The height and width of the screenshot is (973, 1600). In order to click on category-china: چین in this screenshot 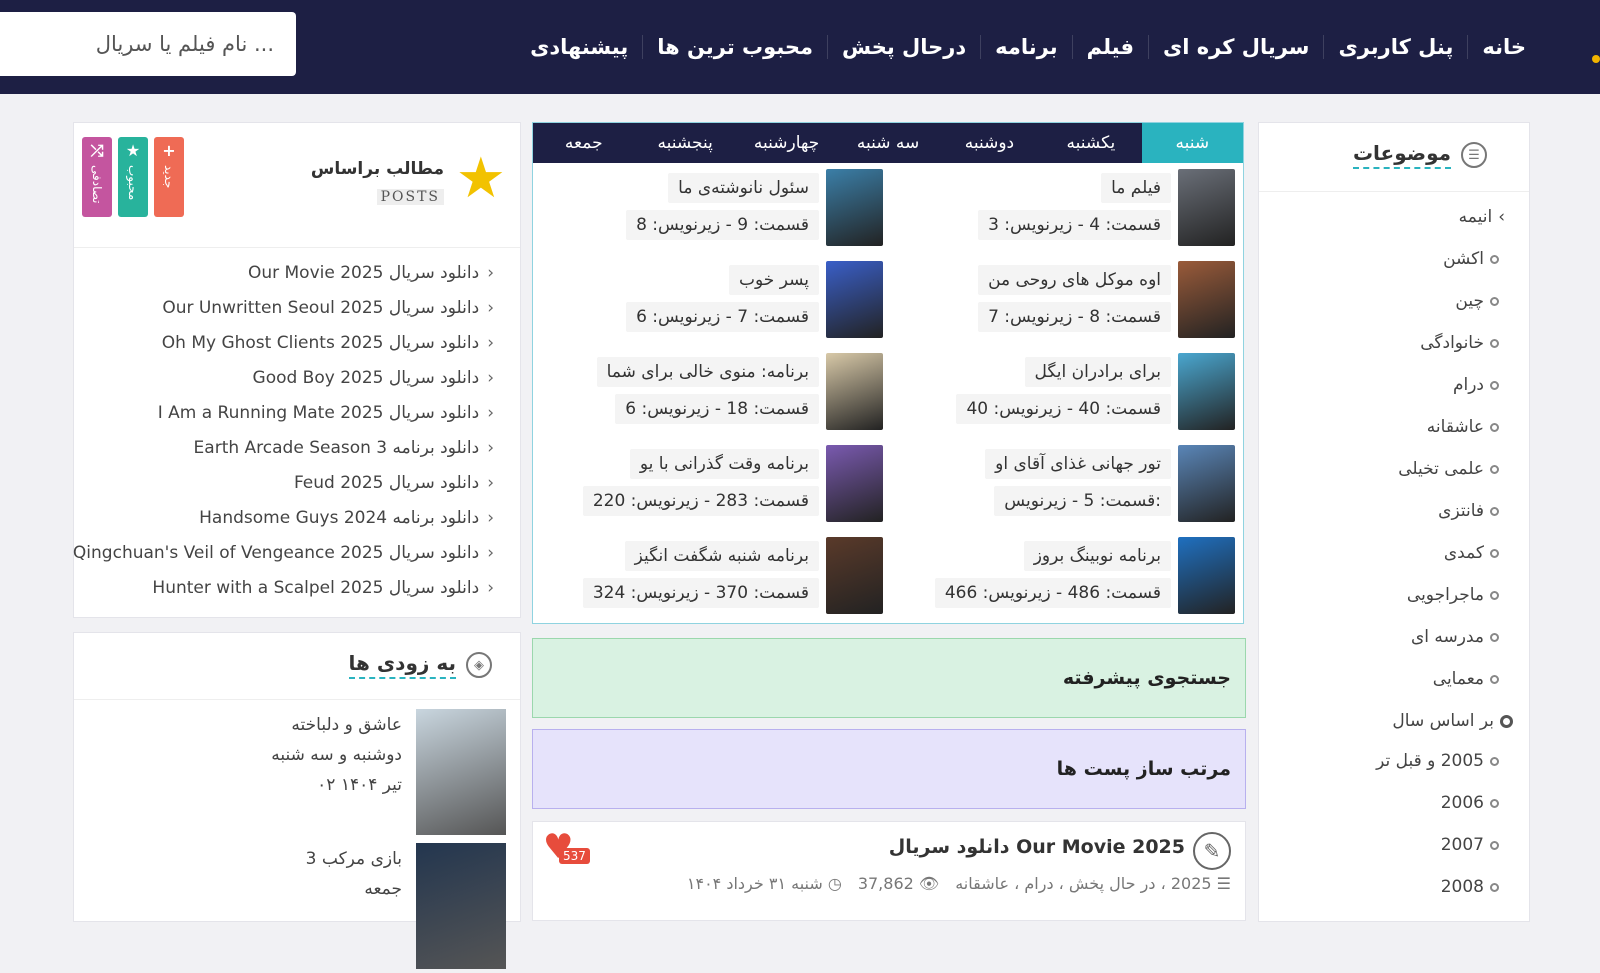, I will do `click(1477, 301)`.